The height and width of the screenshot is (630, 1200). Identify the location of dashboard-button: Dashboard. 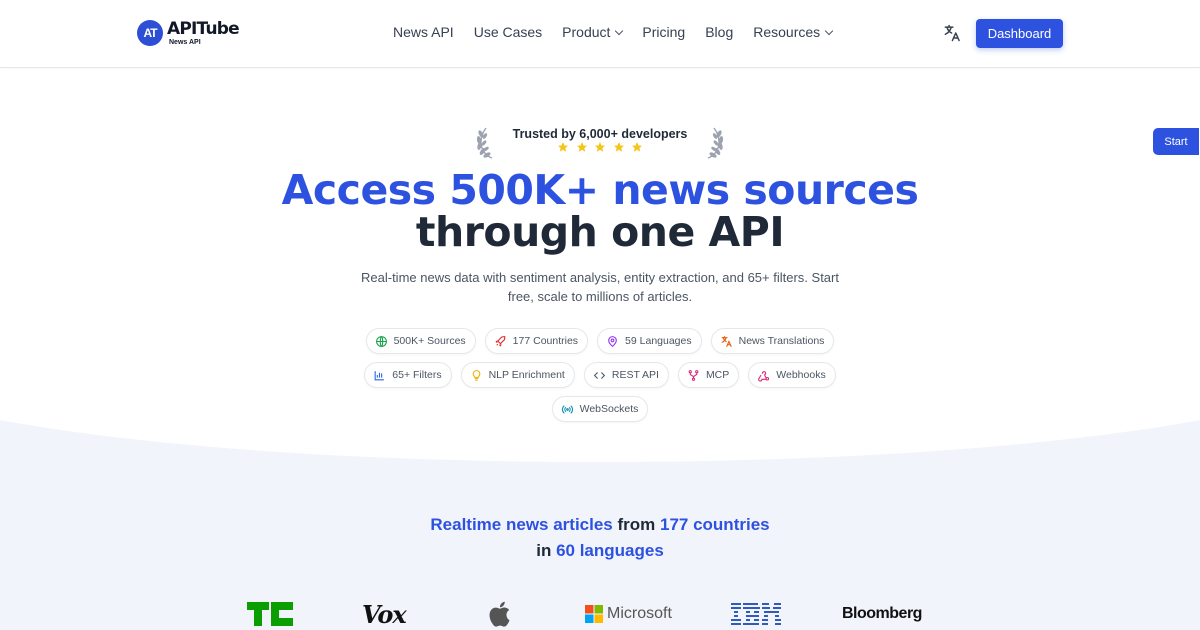
(1019, 33).